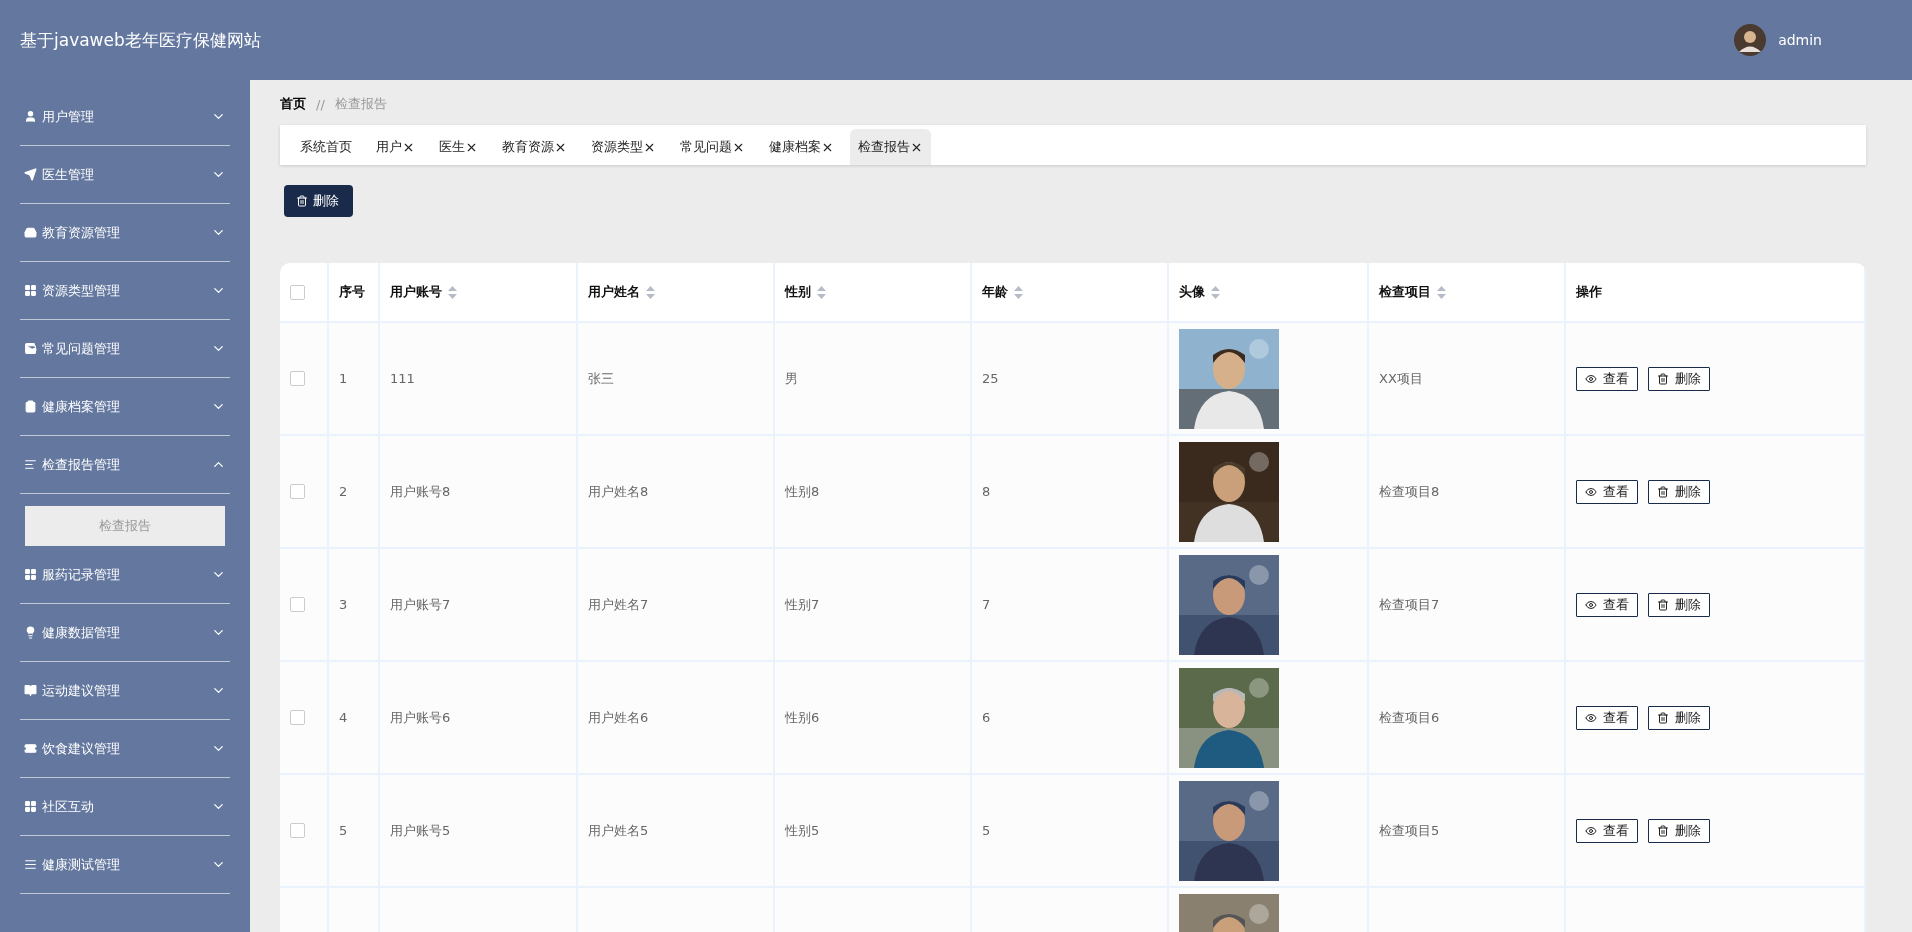  I want to click on sidebar-item: 社区互动, so click(125, 807).